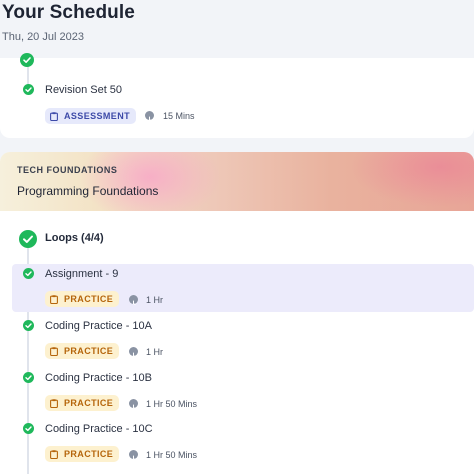 This screenshot has width=474, height=474. I want to click on module-title: Loops (4/4), so click(74, 238).